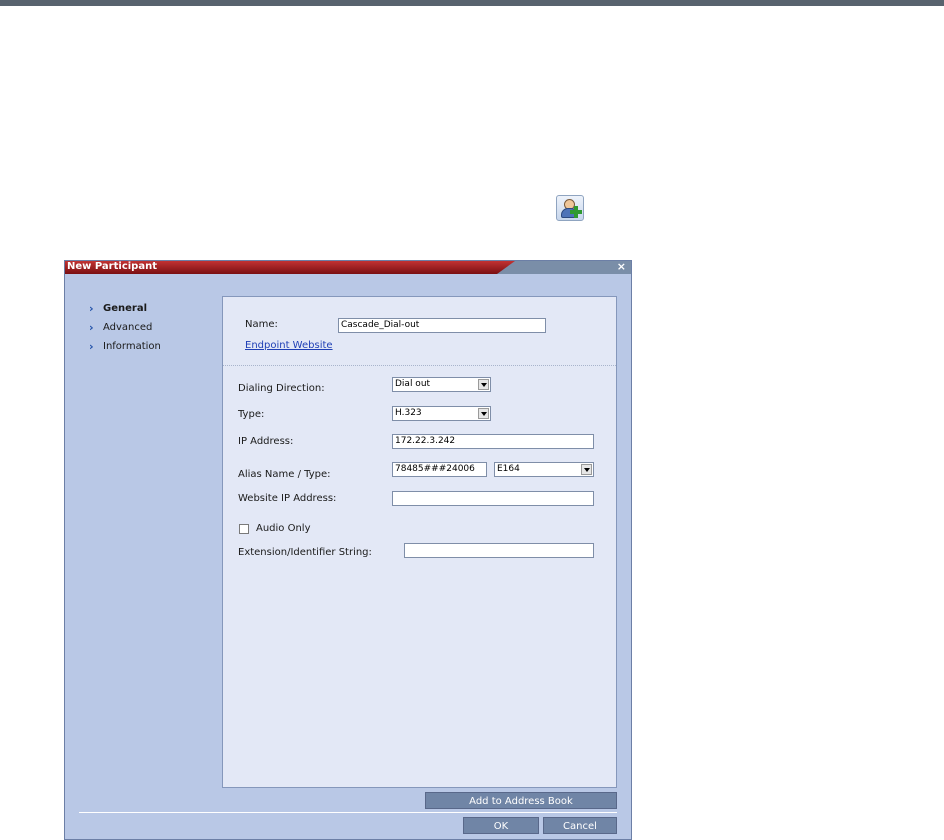 The image size is (944, 840). Describe the element at coordinates (266, 441) in the screenshot. I see `ip-address-label: IP Address:` at that location.